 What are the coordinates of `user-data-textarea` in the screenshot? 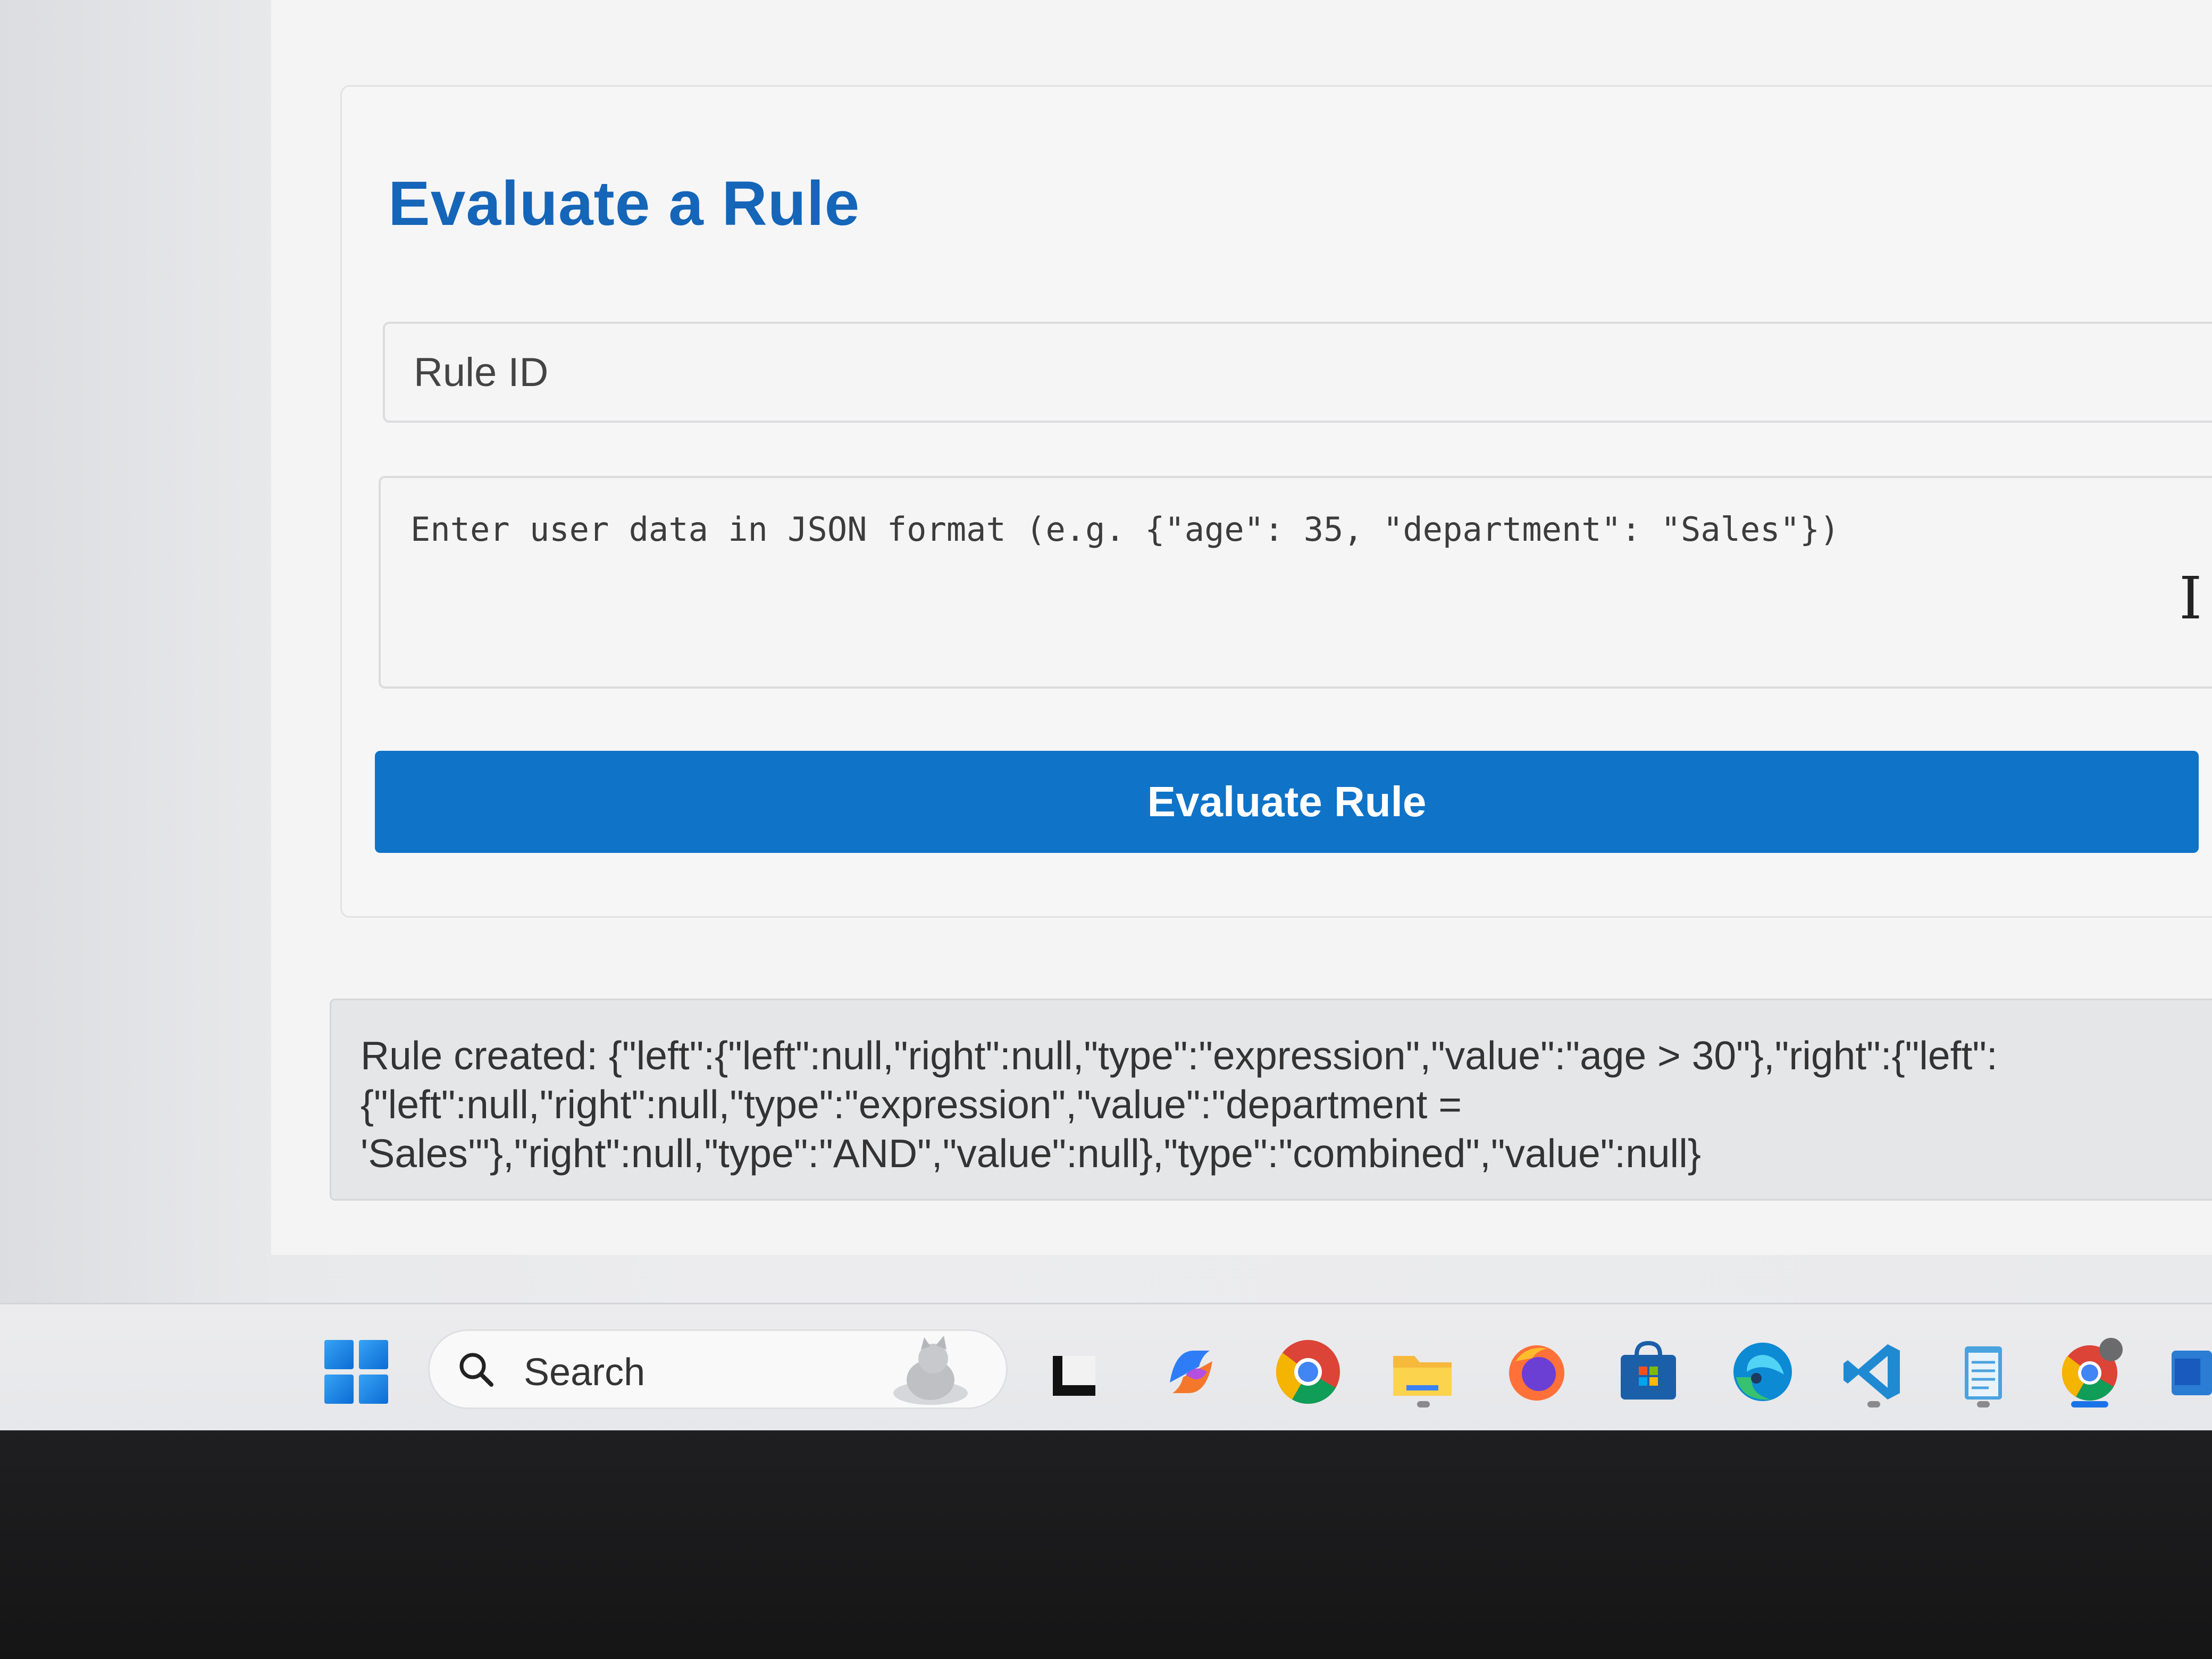 It's located at (1295, 582).